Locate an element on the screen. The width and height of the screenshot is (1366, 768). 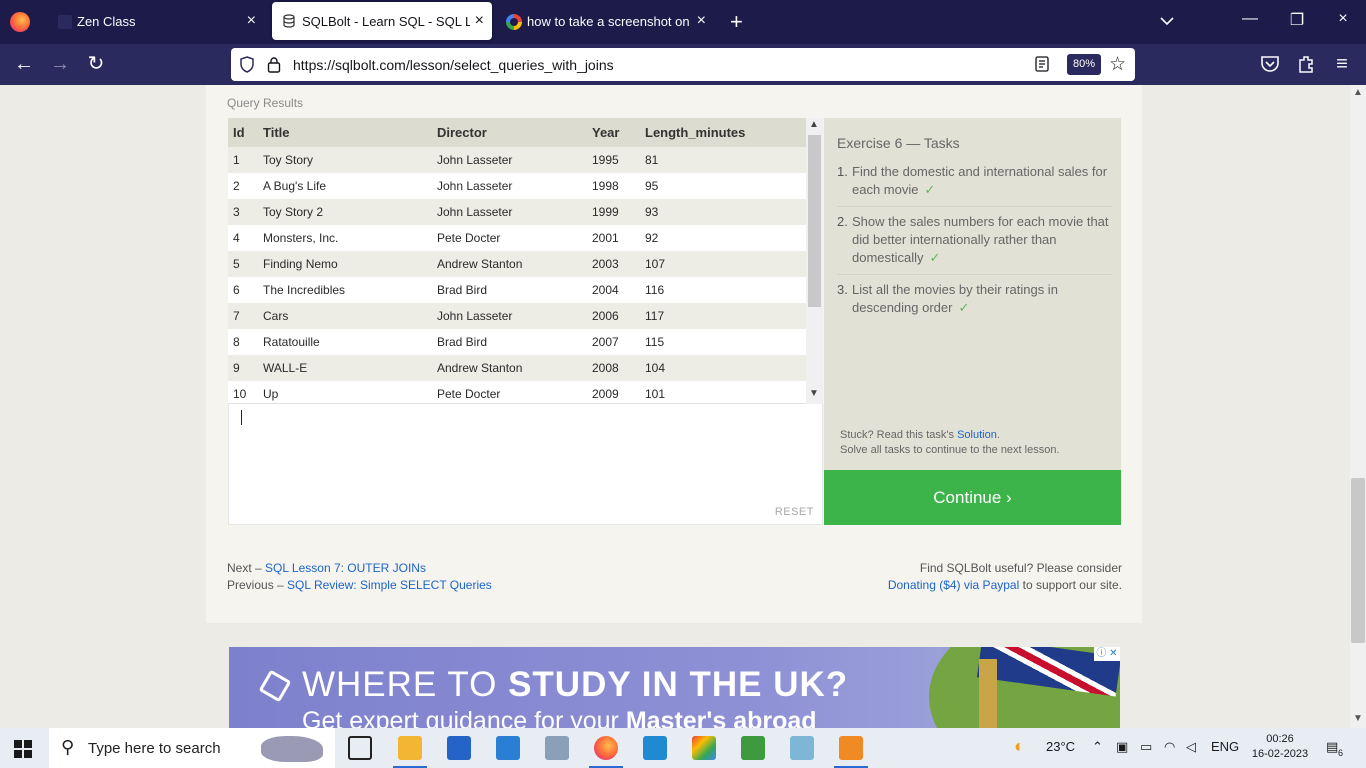
minecraft-icon is located at coordinates (753, 748).